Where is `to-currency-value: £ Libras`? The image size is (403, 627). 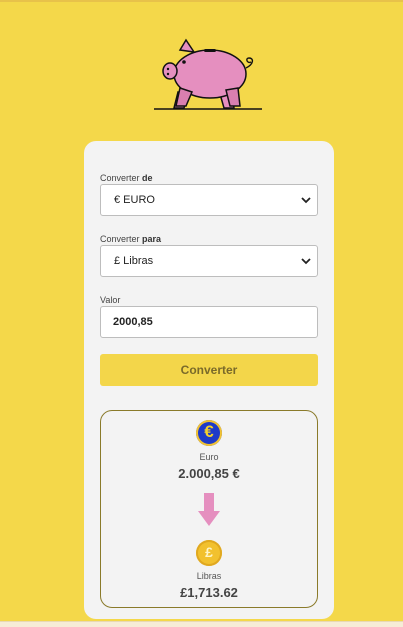
to-currency-value: £ Libras is located at coordinates (134, 261).